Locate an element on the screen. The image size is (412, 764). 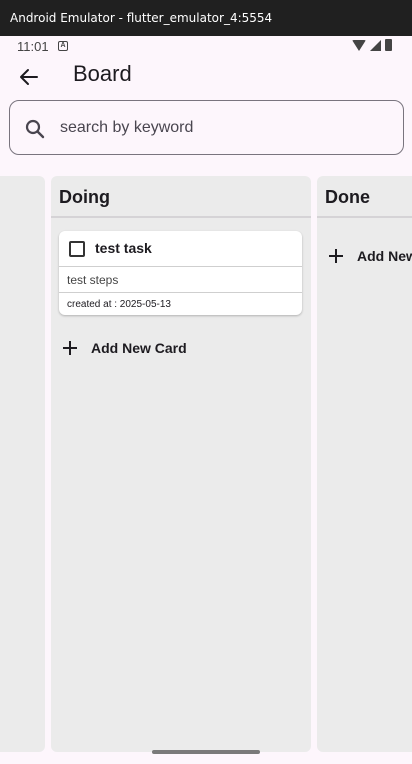
search-icon is located at coordinates (35, 129).